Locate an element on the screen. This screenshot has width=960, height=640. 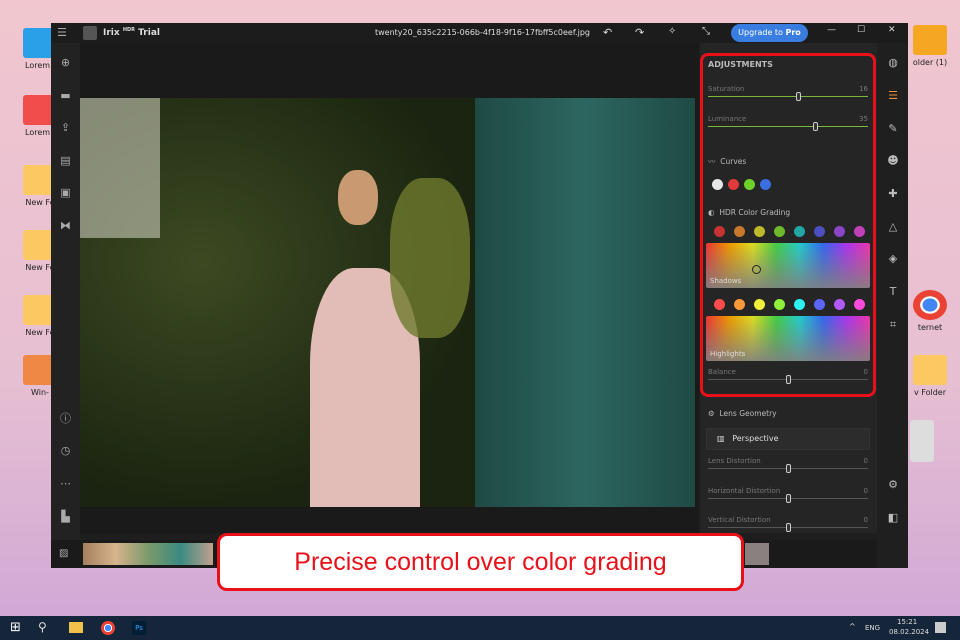
chrome-icon is located at coordinates (108, 628).